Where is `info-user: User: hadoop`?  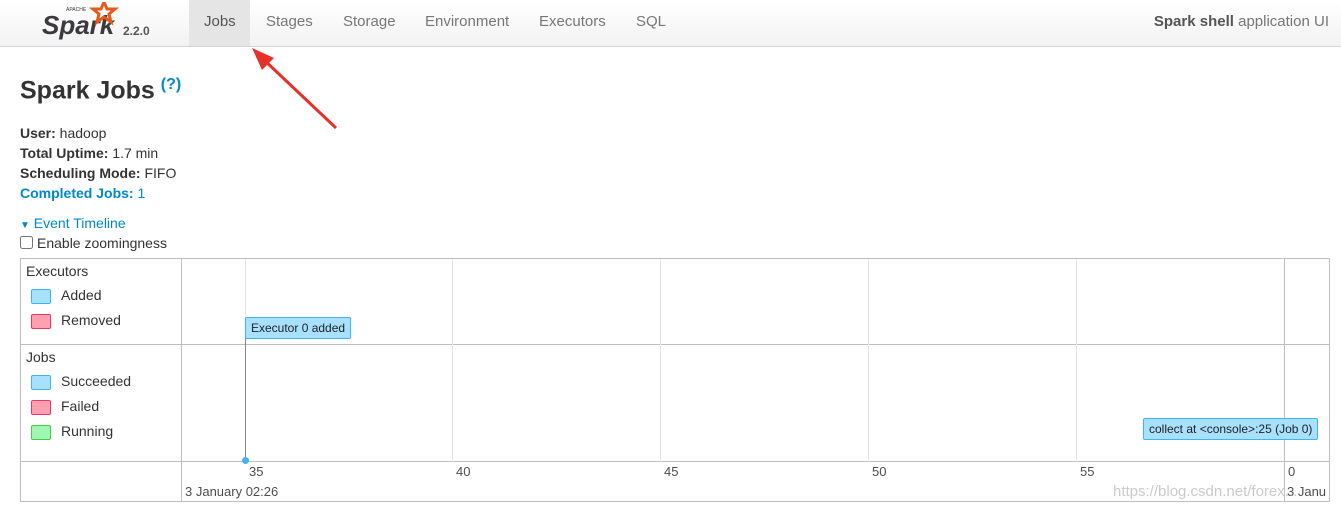 info-user: User: hadoop is located at coordinates (63, 133).